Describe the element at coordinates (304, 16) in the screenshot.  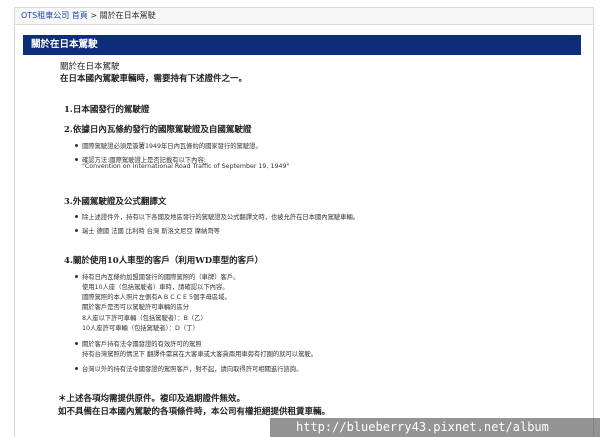
I see `breadcrumb: OTS租車公司 首頁 > 關於在日本駕駛` at that location.